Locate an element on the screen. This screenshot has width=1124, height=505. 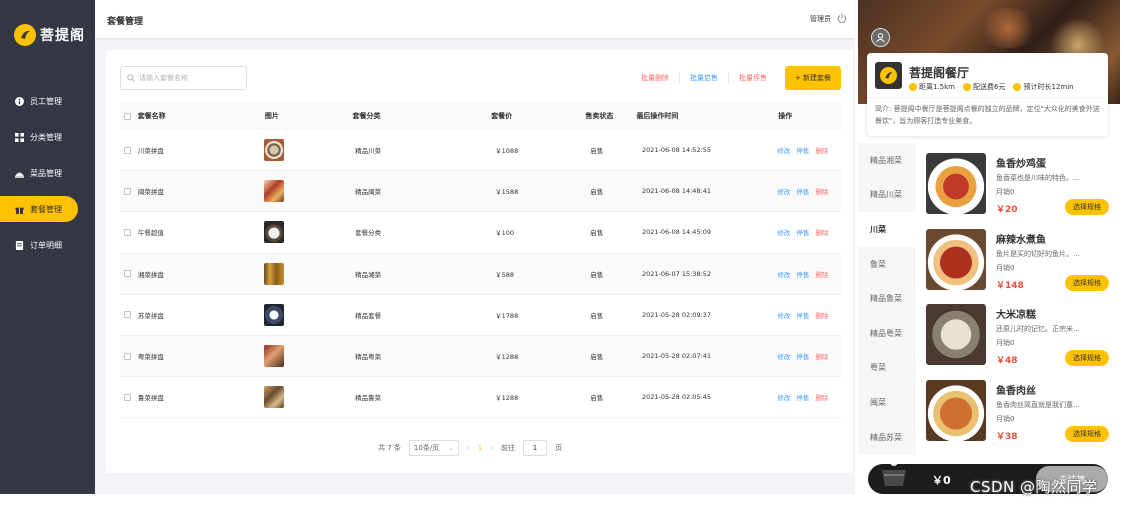
category-item: 精品粤菜 is located at coordinates (887, 333).